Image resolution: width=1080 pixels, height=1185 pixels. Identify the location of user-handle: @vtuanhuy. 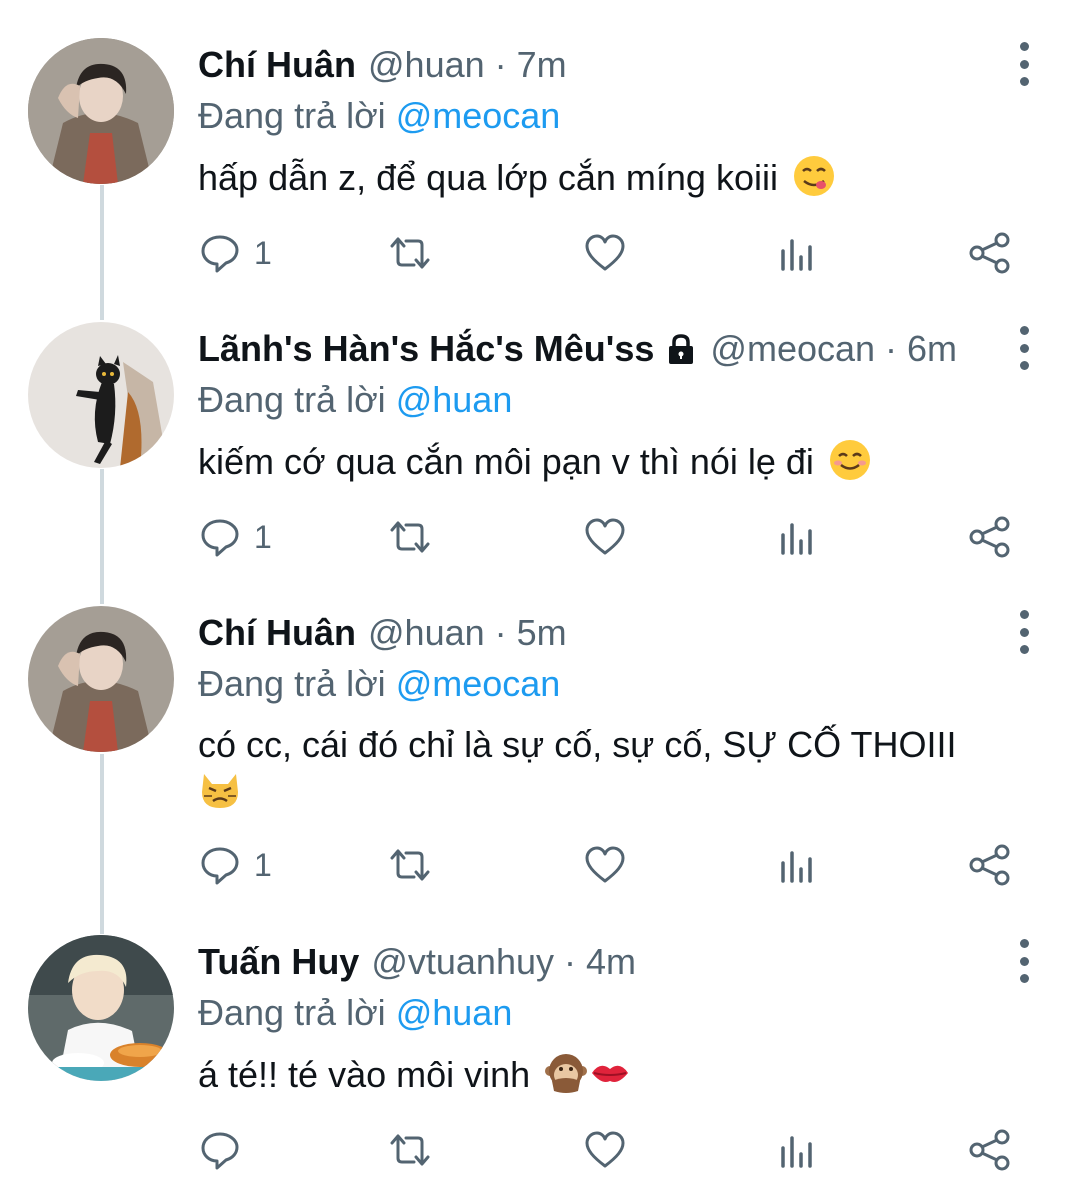
(462, 962).